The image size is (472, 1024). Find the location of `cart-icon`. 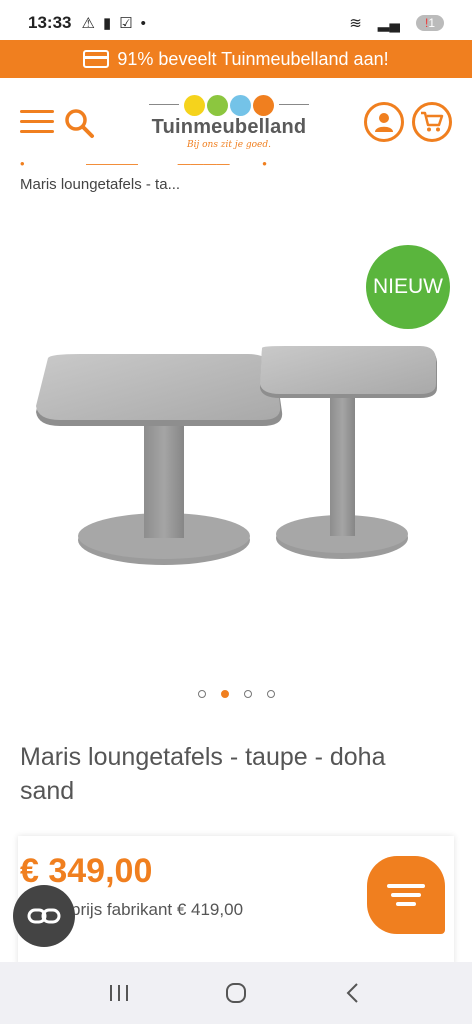

cart-icon is located at coordinates (432, 121).